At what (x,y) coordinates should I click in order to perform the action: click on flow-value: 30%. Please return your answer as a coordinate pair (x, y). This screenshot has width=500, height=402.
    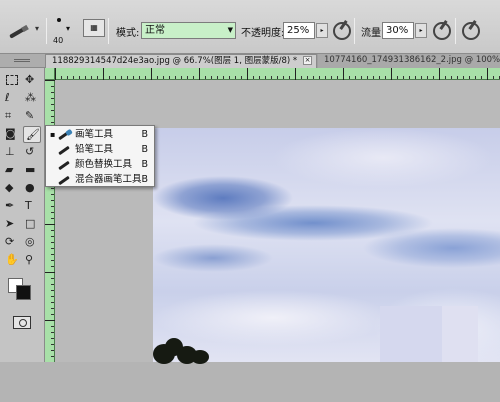
    Looking at the image, I should click on (397, 30).